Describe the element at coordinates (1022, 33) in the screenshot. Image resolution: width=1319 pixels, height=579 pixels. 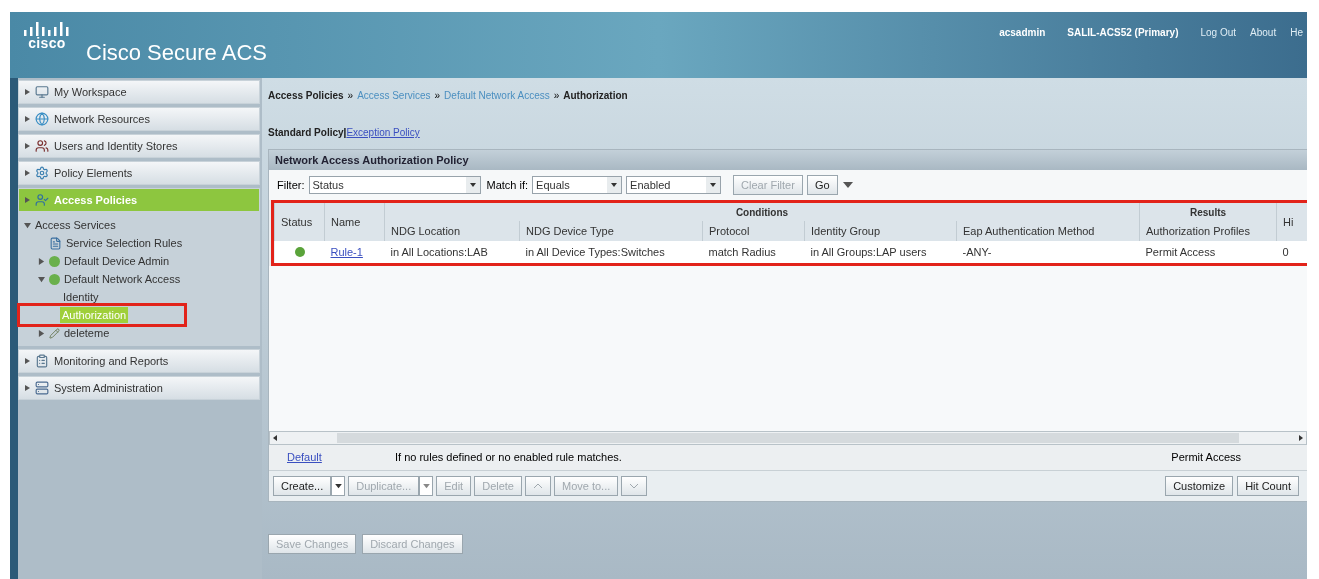
I see `header-text: acsadmin` at that location.